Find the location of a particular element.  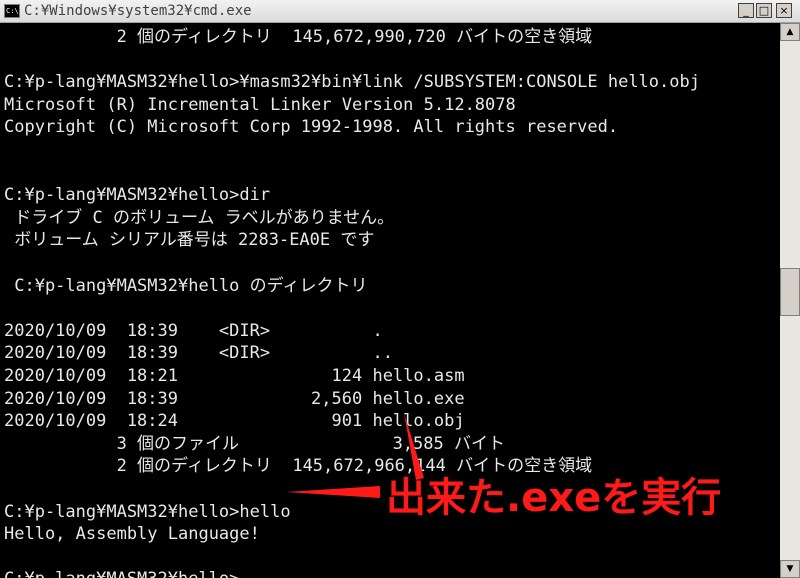

arrow-to-command-icon is located at coordinates (333, 492).